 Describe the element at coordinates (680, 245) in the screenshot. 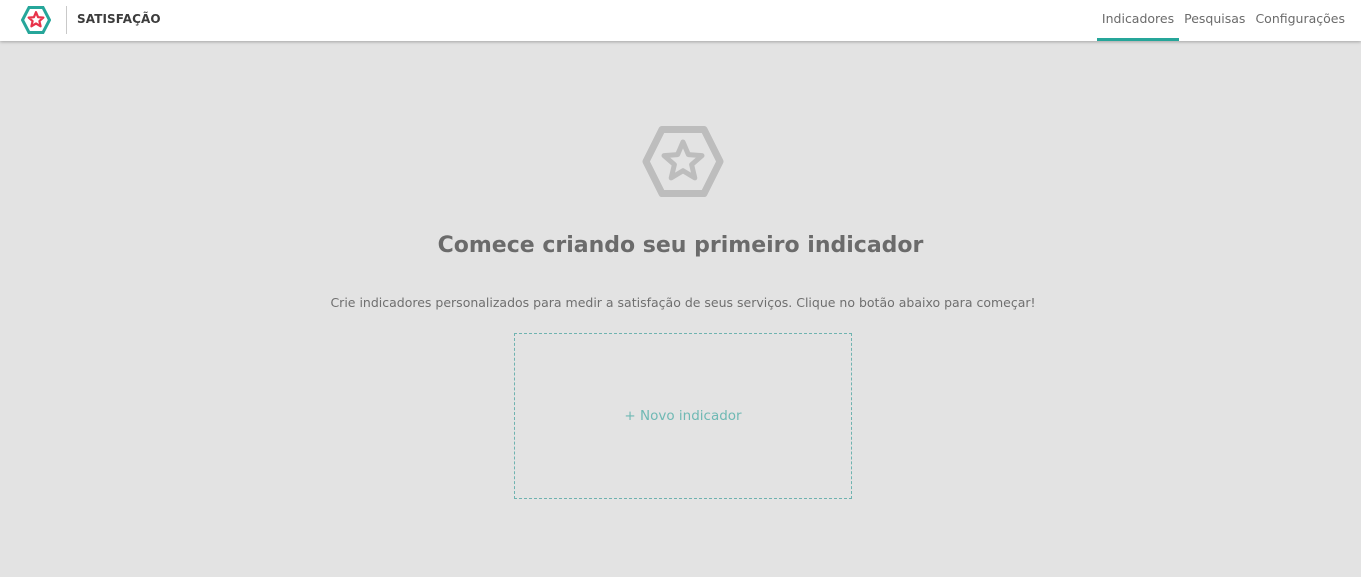

I see `empty-state-title: Comece criando seu primeiro indicador` at that location.